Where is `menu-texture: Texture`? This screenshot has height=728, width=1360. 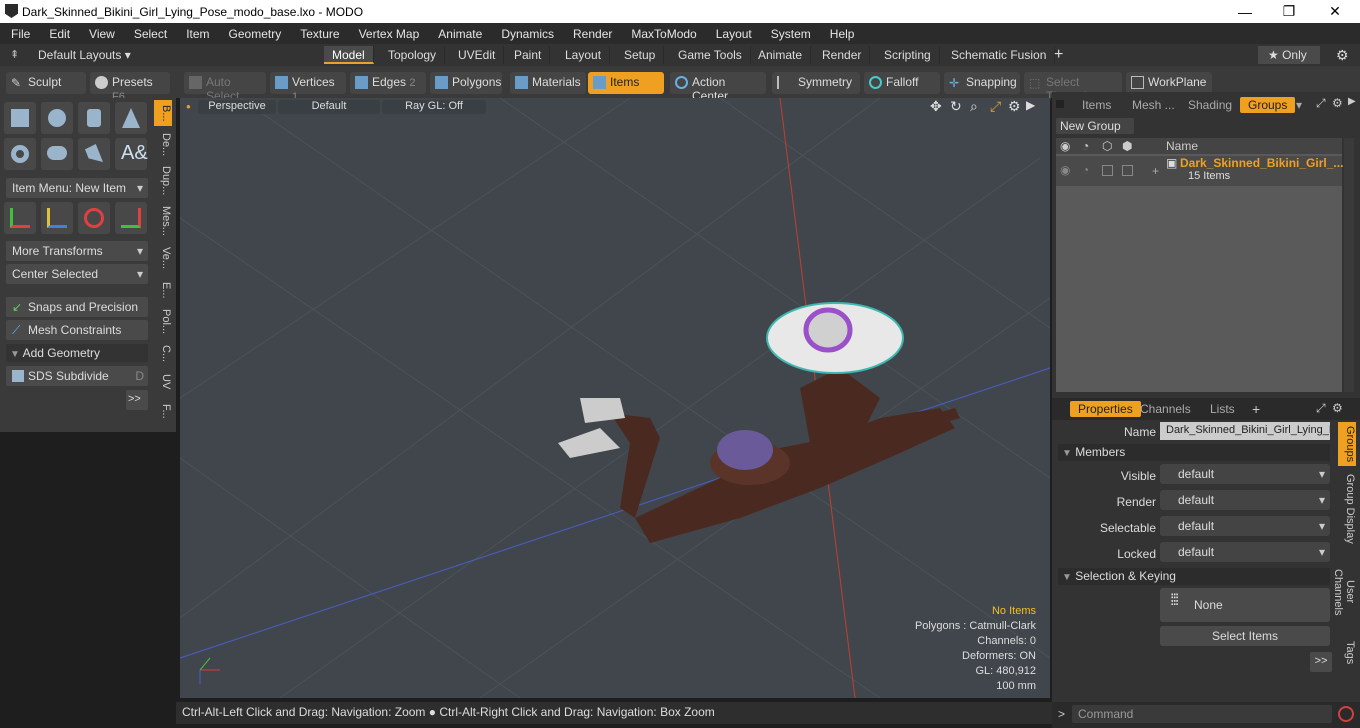
menu-texture: Texture is located at coordinates (318, 34).